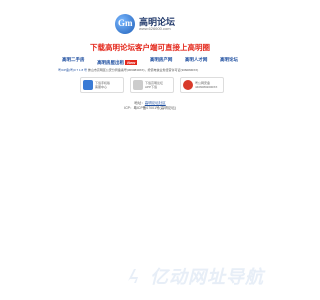 This screenshot has width=320, height=300. I want to click on footer-line2: ICP：粤ICP备07001号(高明论坛), so click(150, 108).